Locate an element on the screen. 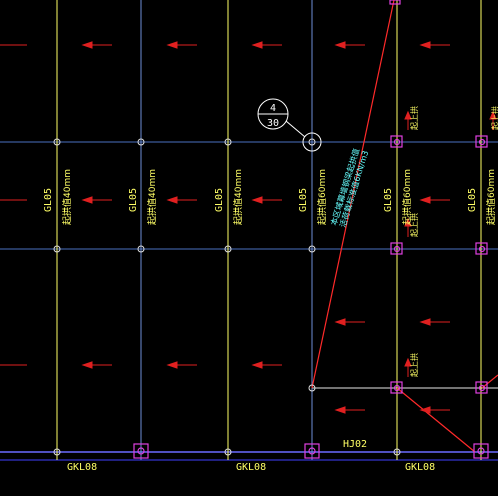  column-marker is located at coordinates (395, 2).